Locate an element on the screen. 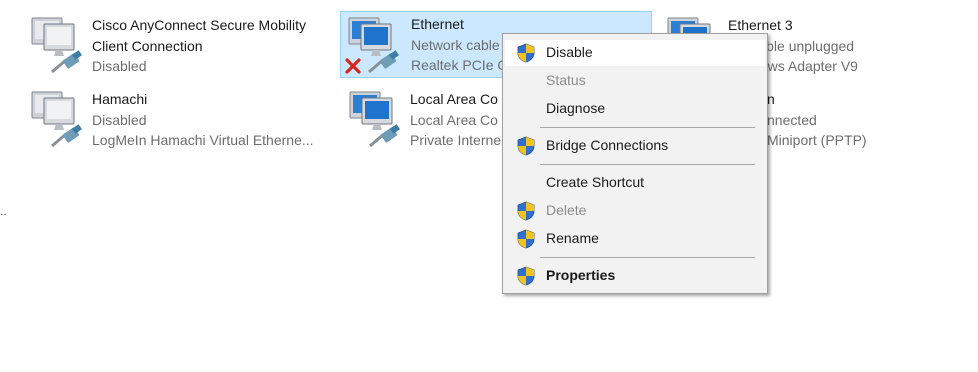  menu-item-label: Bridge Connections is located at coordinates (607, 145).